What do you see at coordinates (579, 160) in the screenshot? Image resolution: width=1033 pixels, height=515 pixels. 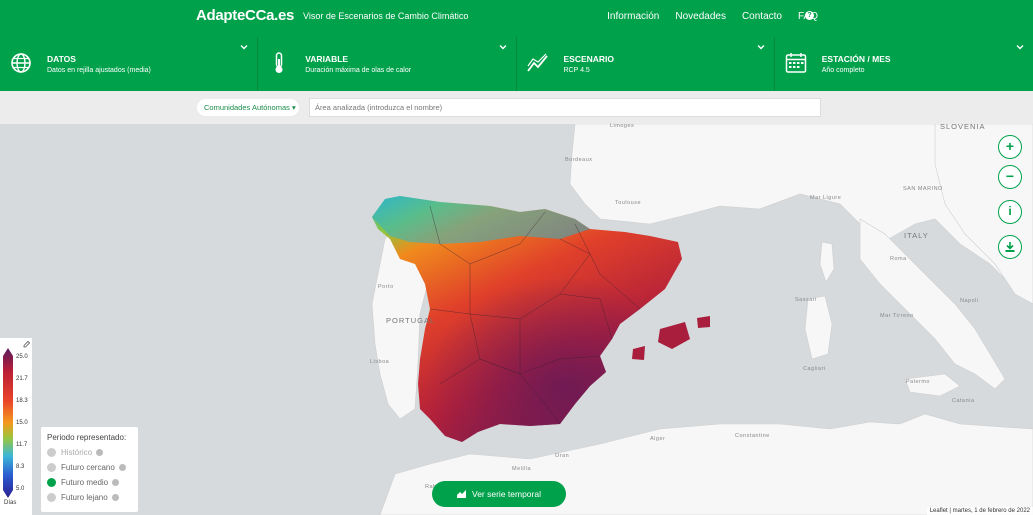 I see `map-label-city: Bordeaux` at bounding box center [579, 160].